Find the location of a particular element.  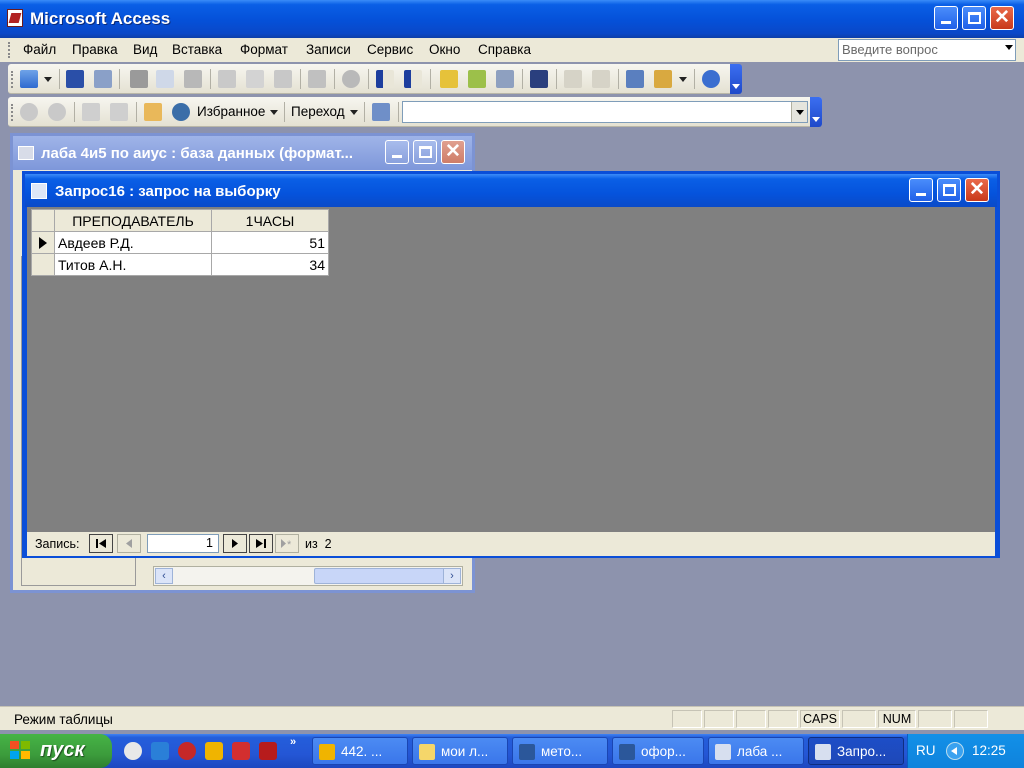

menu-help: Справка is located at coordinates (504, 49).